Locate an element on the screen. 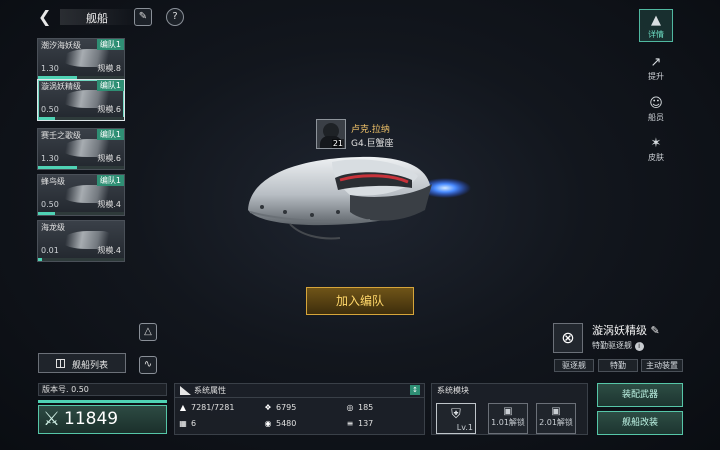 The width and height of the screenshot is (720, 450). side-nav-crew: ☺ 船员 is located at coordinates (656, 109).